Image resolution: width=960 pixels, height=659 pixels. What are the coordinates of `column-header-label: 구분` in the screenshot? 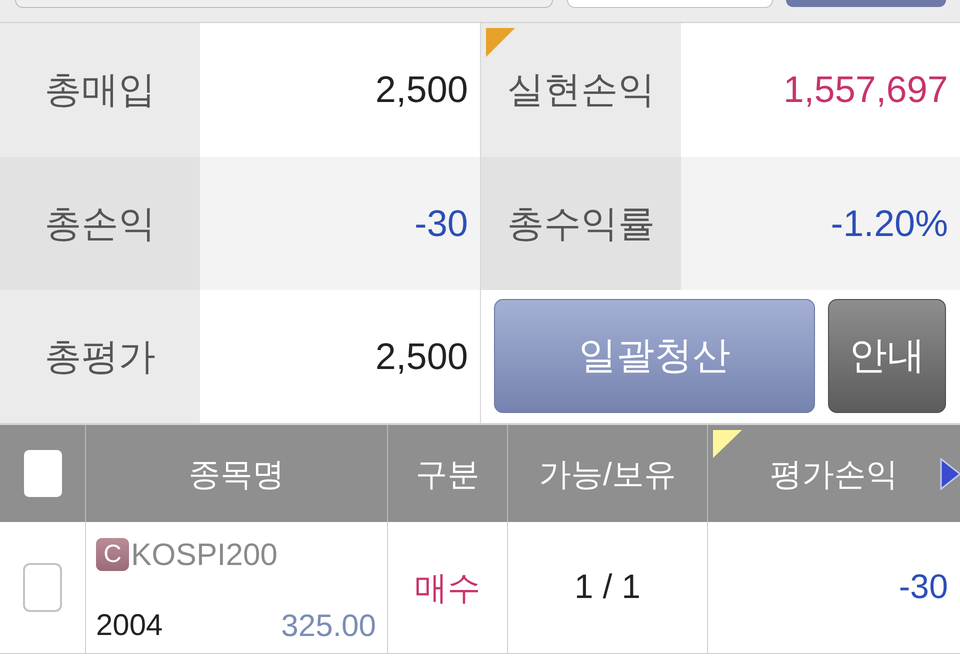 It's located at (448, 474).